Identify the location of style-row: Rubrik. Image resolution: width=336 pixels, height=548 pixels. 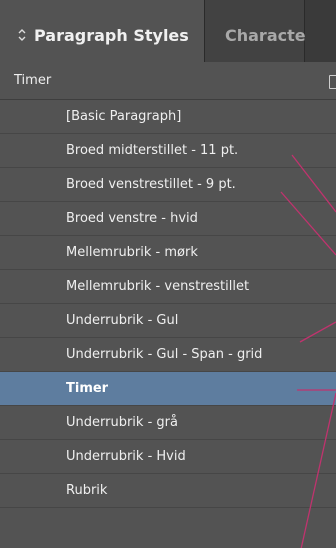
(168, 491).